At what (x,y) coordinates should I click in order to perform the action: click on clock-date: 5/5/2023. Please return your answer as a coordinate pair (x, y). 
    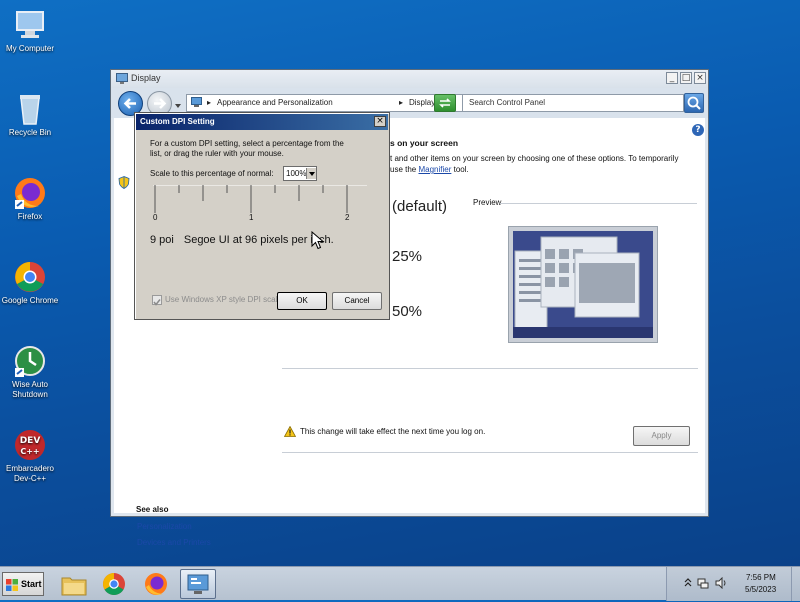
    Looking at the image, I should click on (760, 589).